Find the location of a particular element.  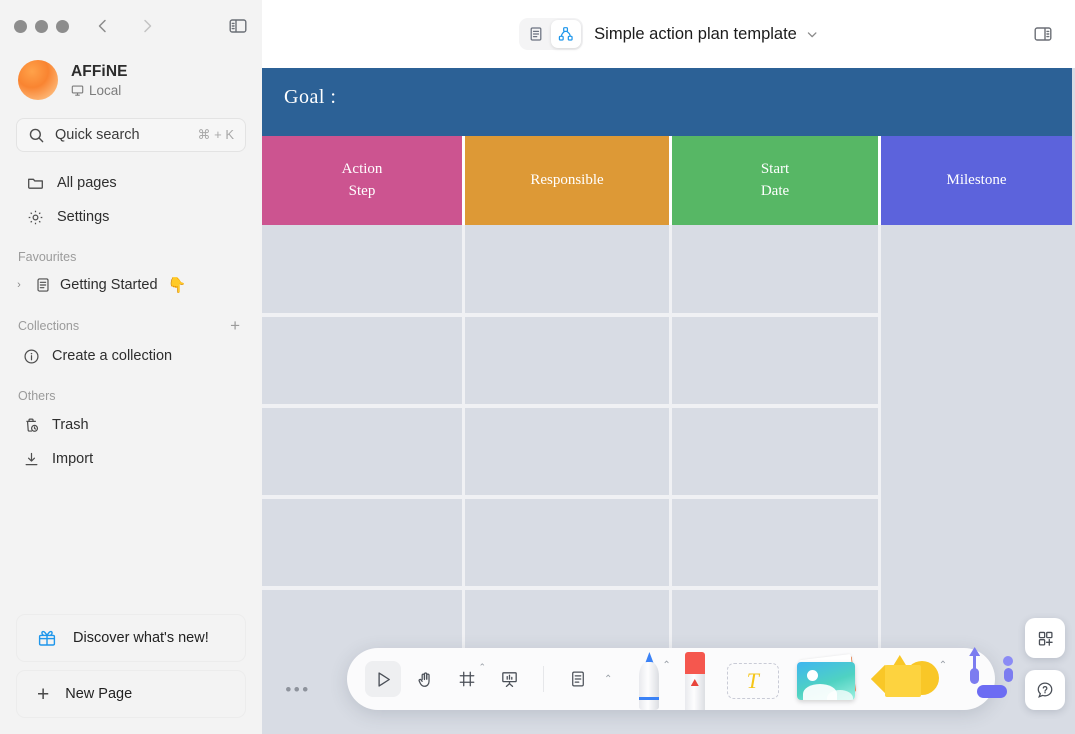

nav-arrows is located at coordinates (125, 26).